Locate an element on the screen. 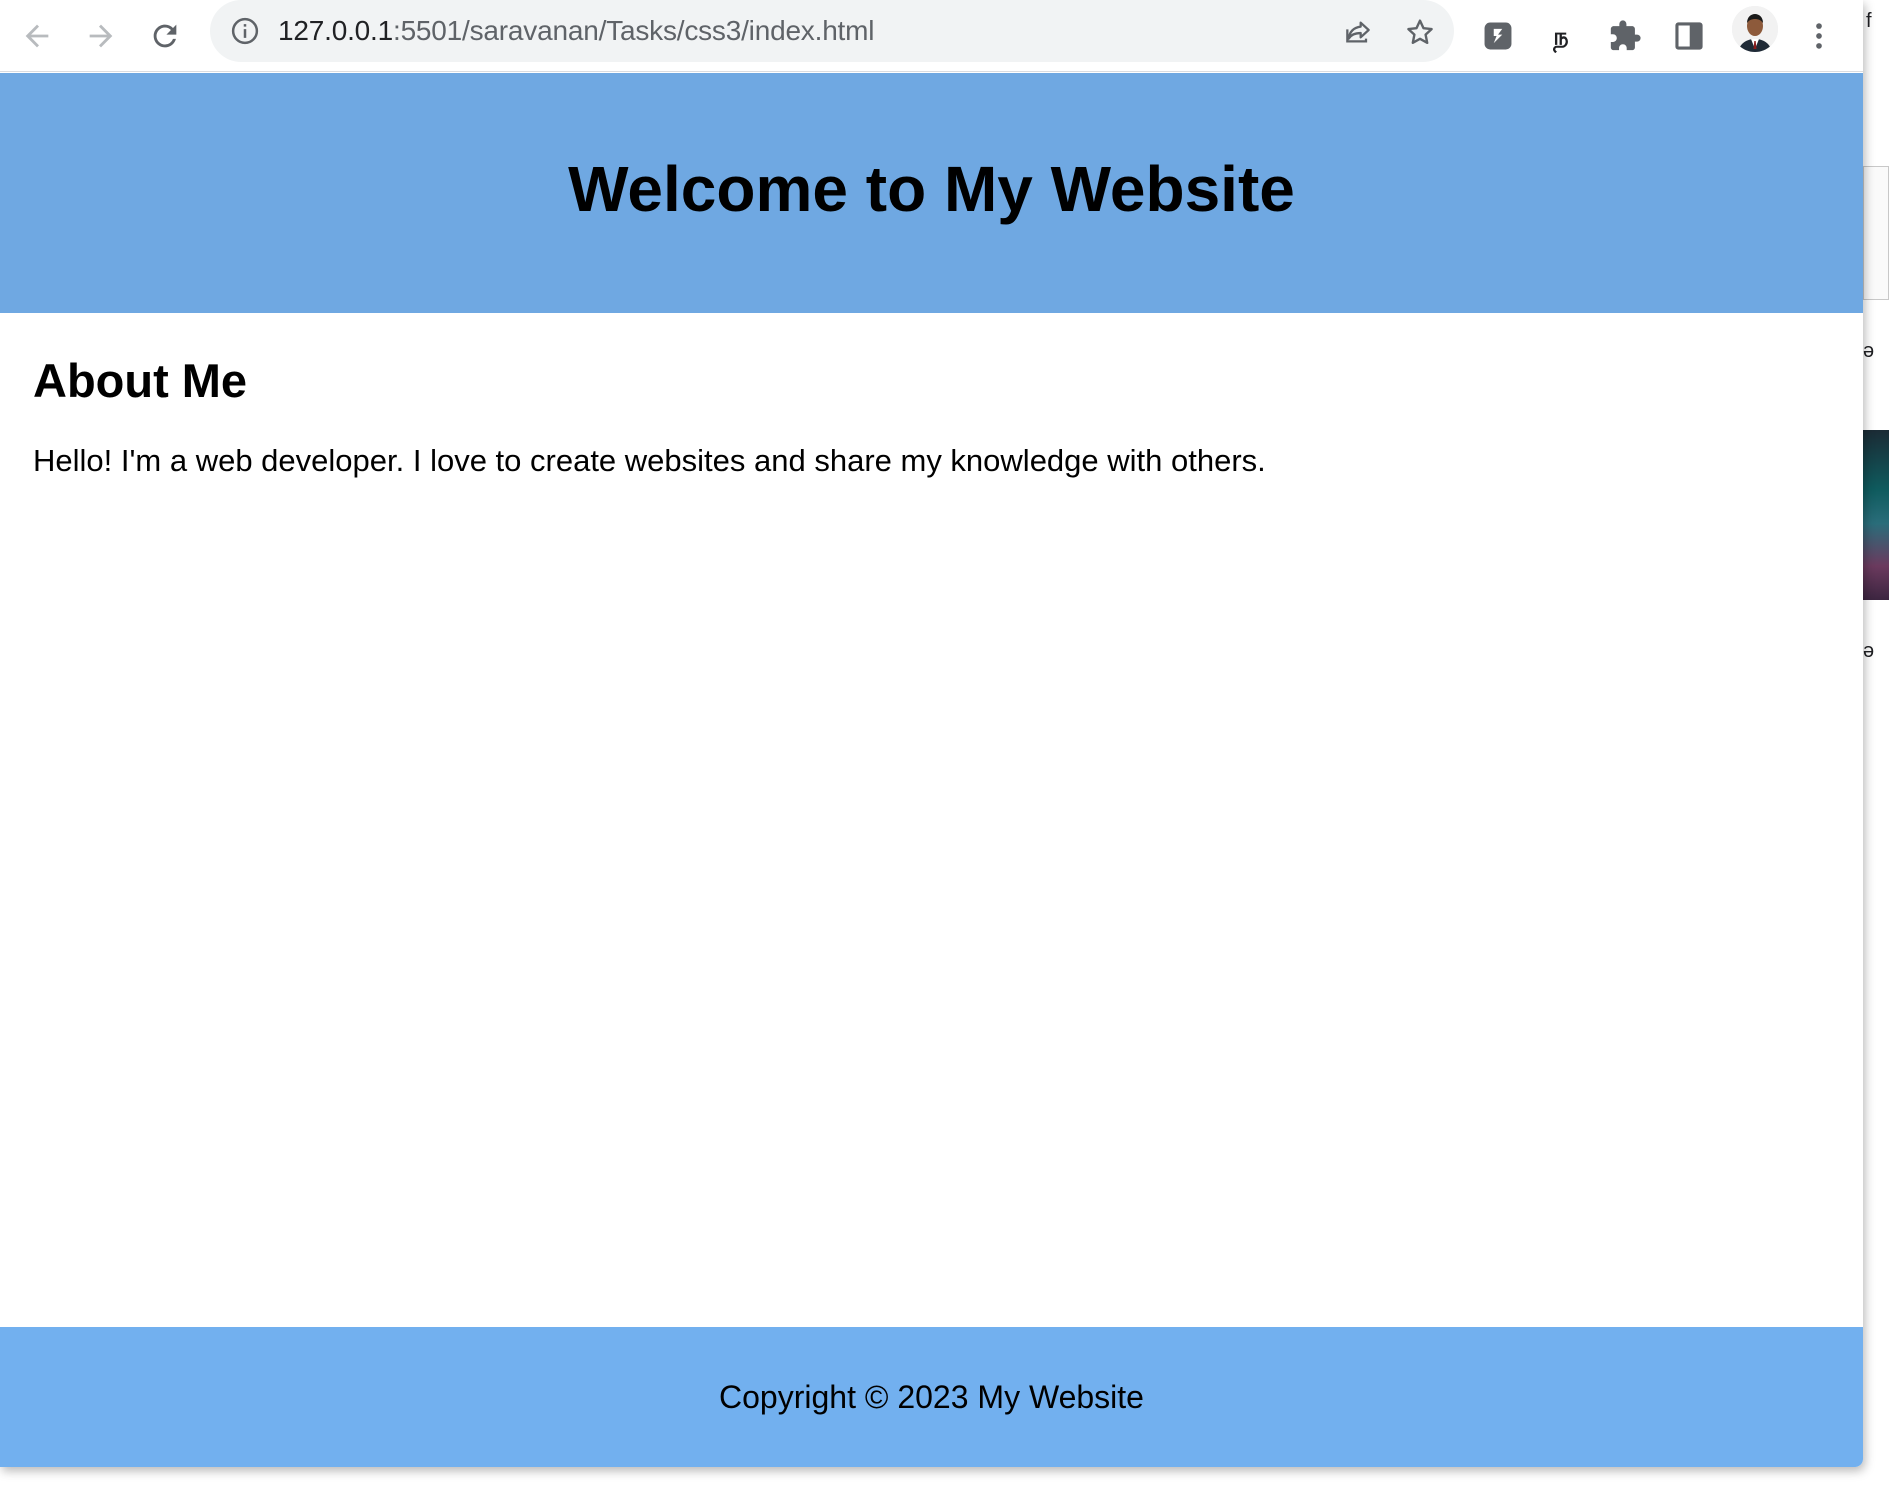  site-info-button is located at coordinates (245, 31).